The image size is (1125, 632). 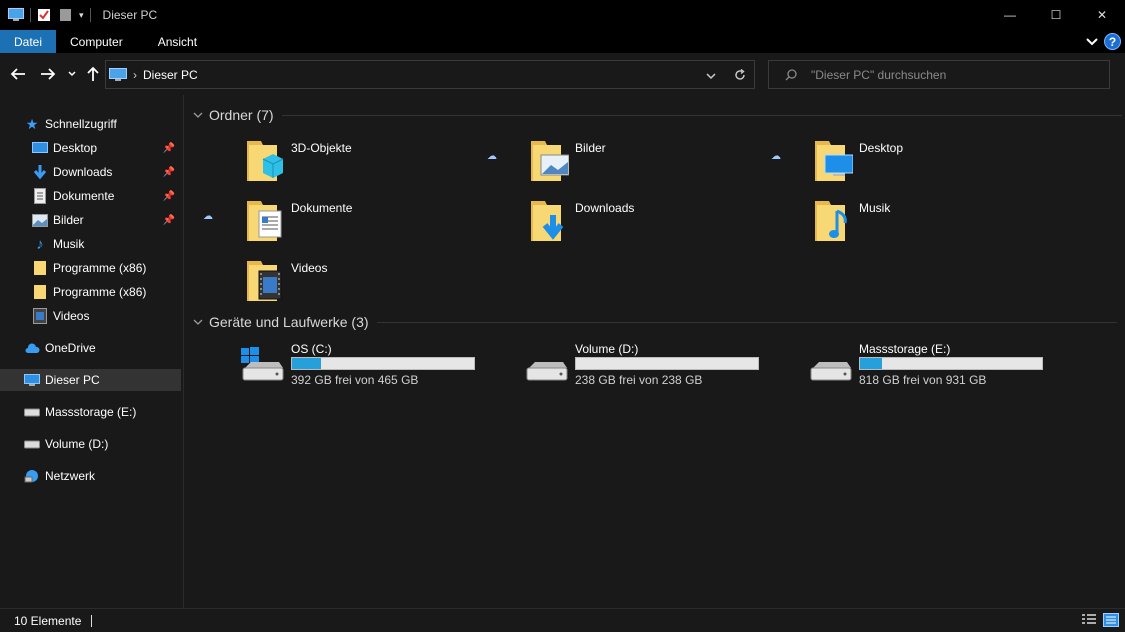 I want to click on folder-tile-bilder: Bilder, so click(x=659, y=163).